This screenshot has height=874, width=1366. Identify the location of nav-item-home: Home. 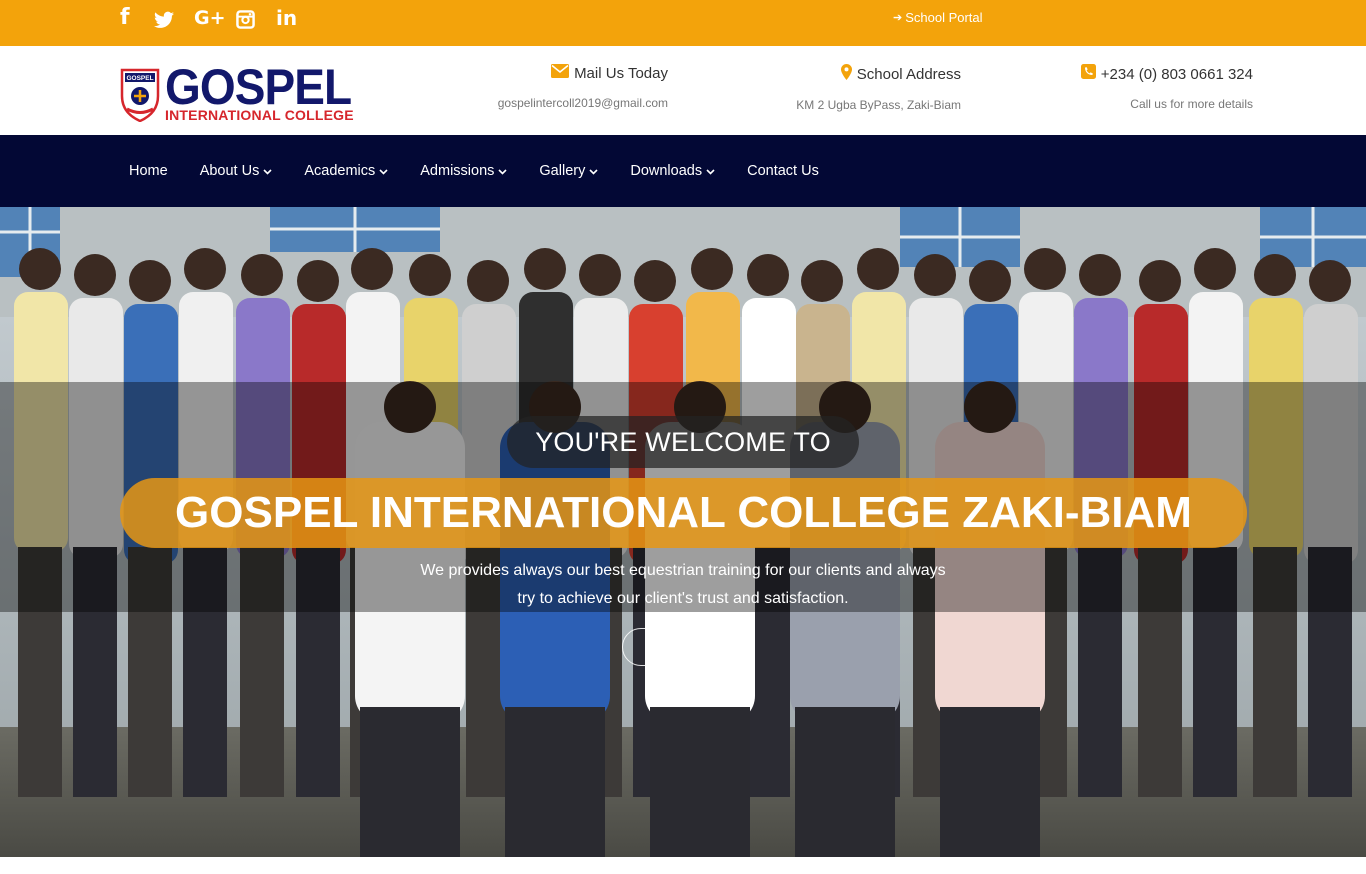
(148, 171).